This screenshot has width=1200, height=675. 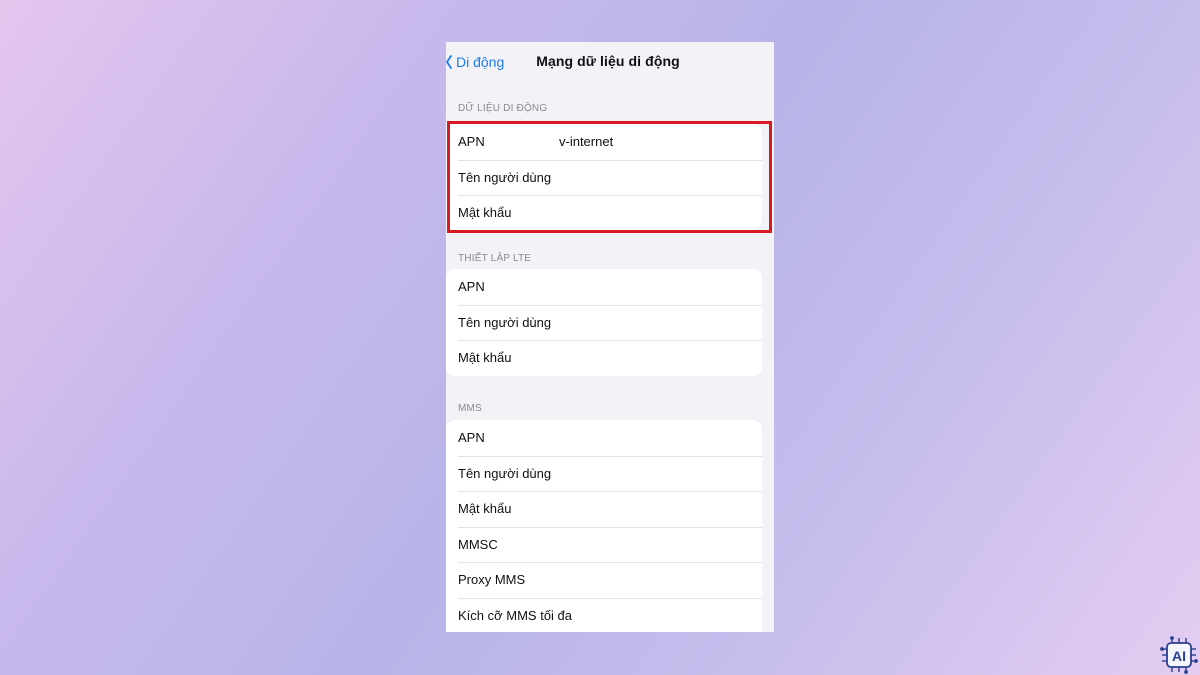 What do you see at coordinates (470, 408) in the screenshot?
I see `section-header-mms: MMS` at bounding box center [470, 408].